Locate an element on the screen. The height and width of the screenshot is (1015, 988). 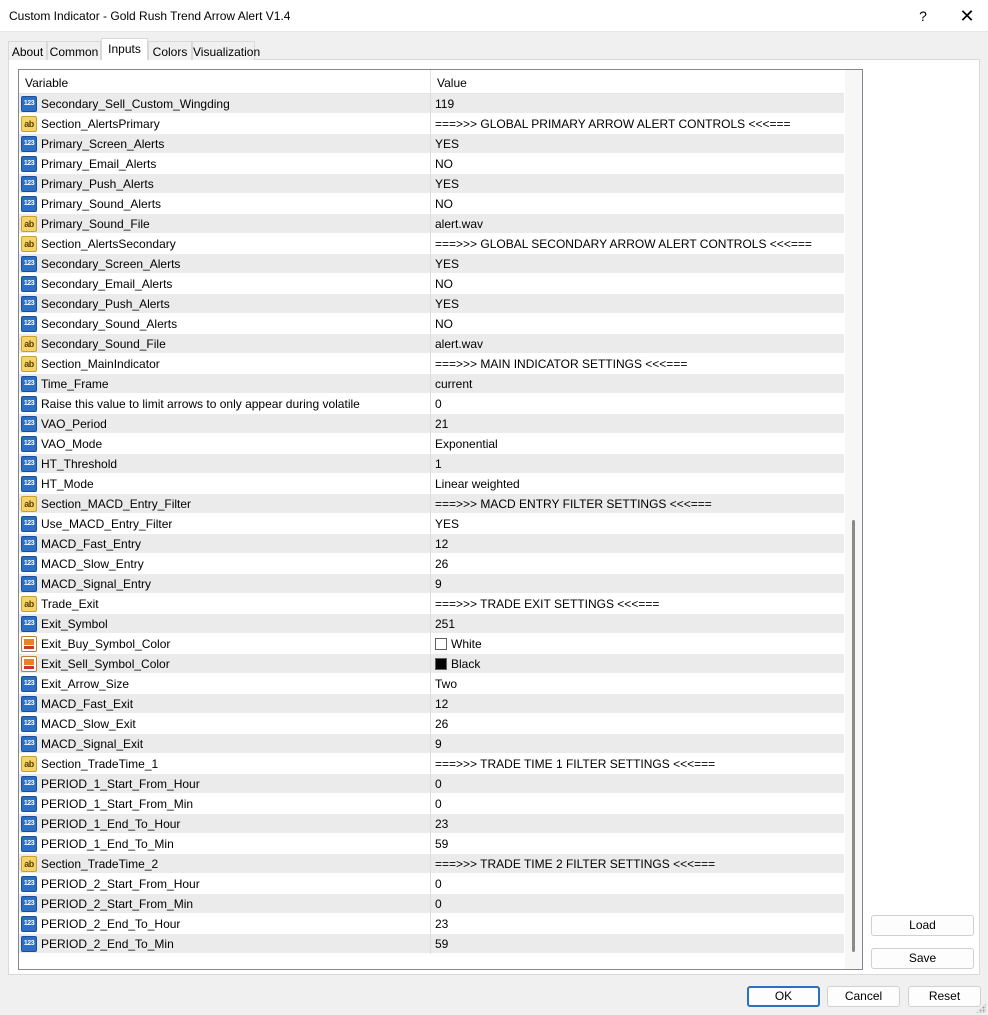
table-row: 123 PERIOD_2_End_To_Min 59 is located at coordinates (431, 944).